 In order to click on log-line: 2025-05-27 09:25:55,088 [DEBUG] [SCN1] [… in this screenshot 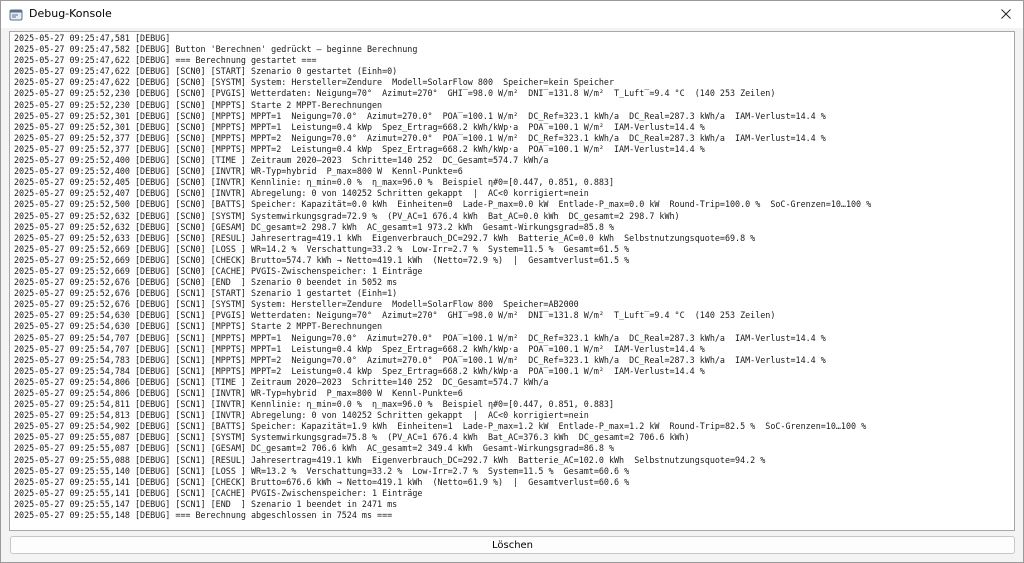, I will do `click(390, 459)`.